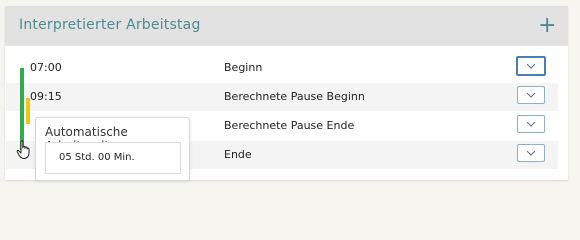  I want to click on add-entry-button: +, so click(547, 26).